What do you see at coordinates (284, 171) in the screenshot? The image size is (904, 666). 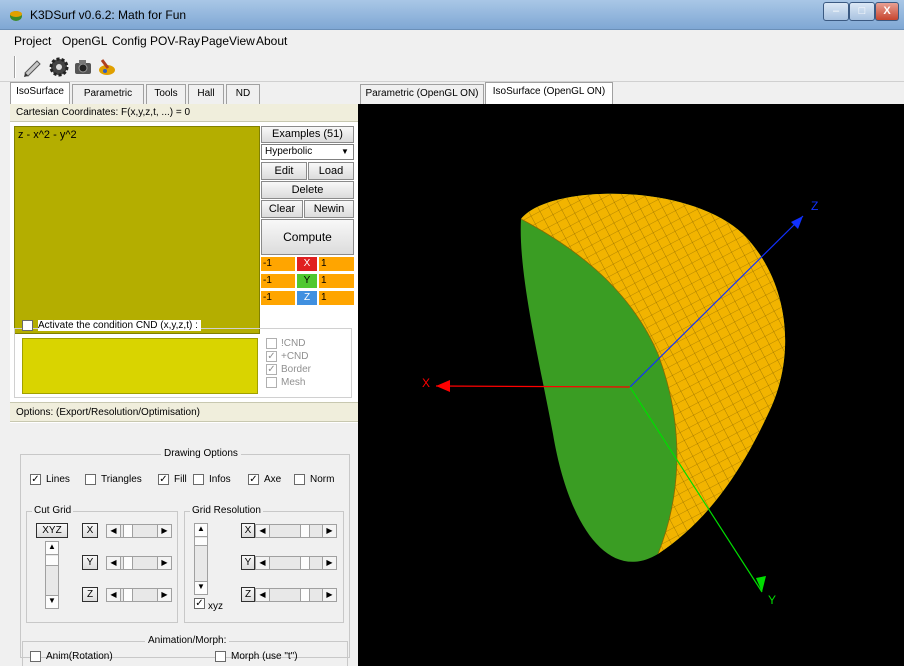 I see `edit-button: Edit` at bounding box center [284, 171].